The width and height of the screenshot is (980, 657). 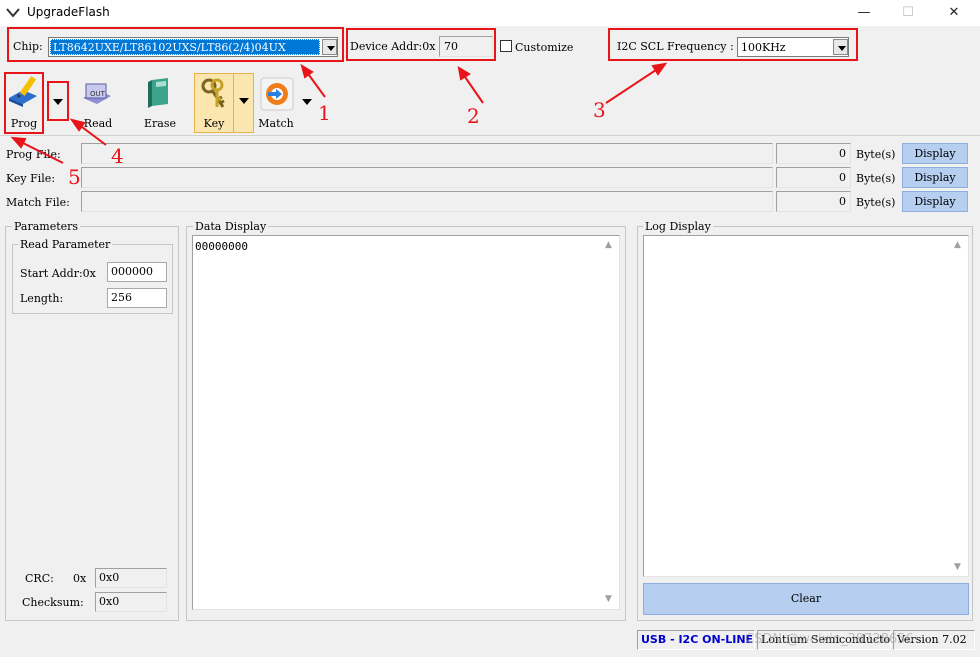 What do you see at coordinates (599, 110) in the screenshot?
I see `annotation-3: 3` at bounding box center [599, 110].